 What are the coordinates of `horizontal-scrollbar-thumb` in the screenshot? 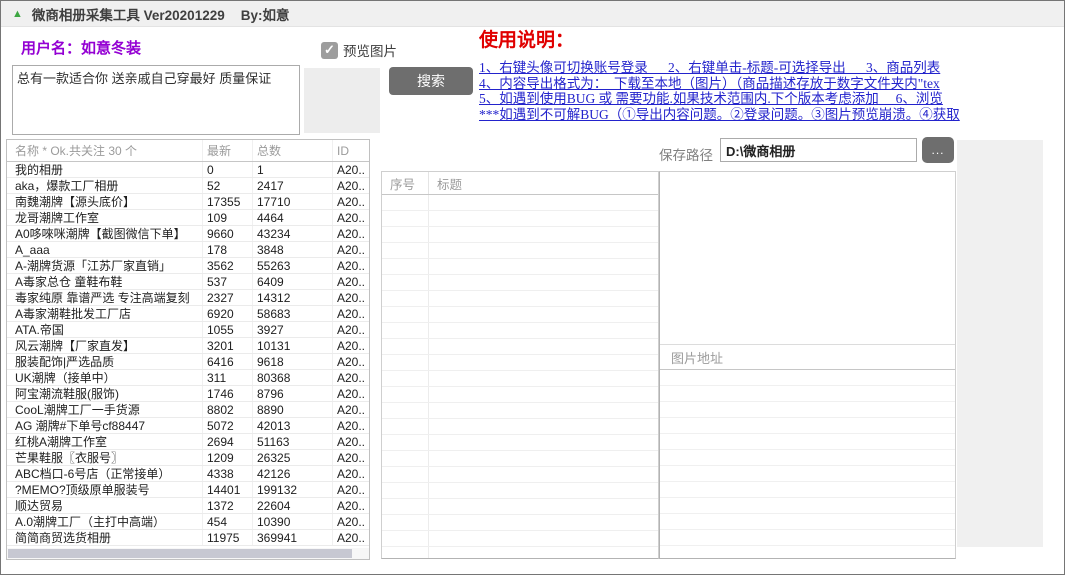 It's located at (180, 553).